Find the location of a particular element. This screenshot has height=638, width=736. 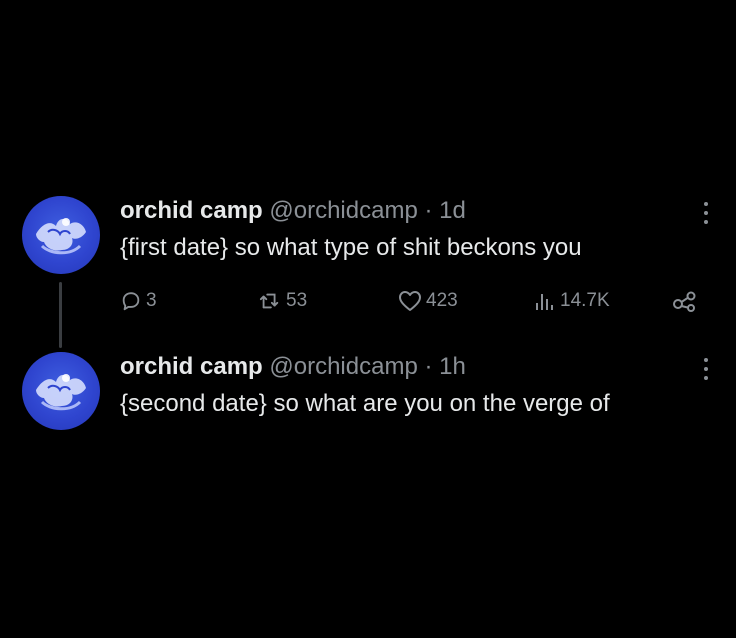

views-button: 14.7K is located at coordinates (572, 301).